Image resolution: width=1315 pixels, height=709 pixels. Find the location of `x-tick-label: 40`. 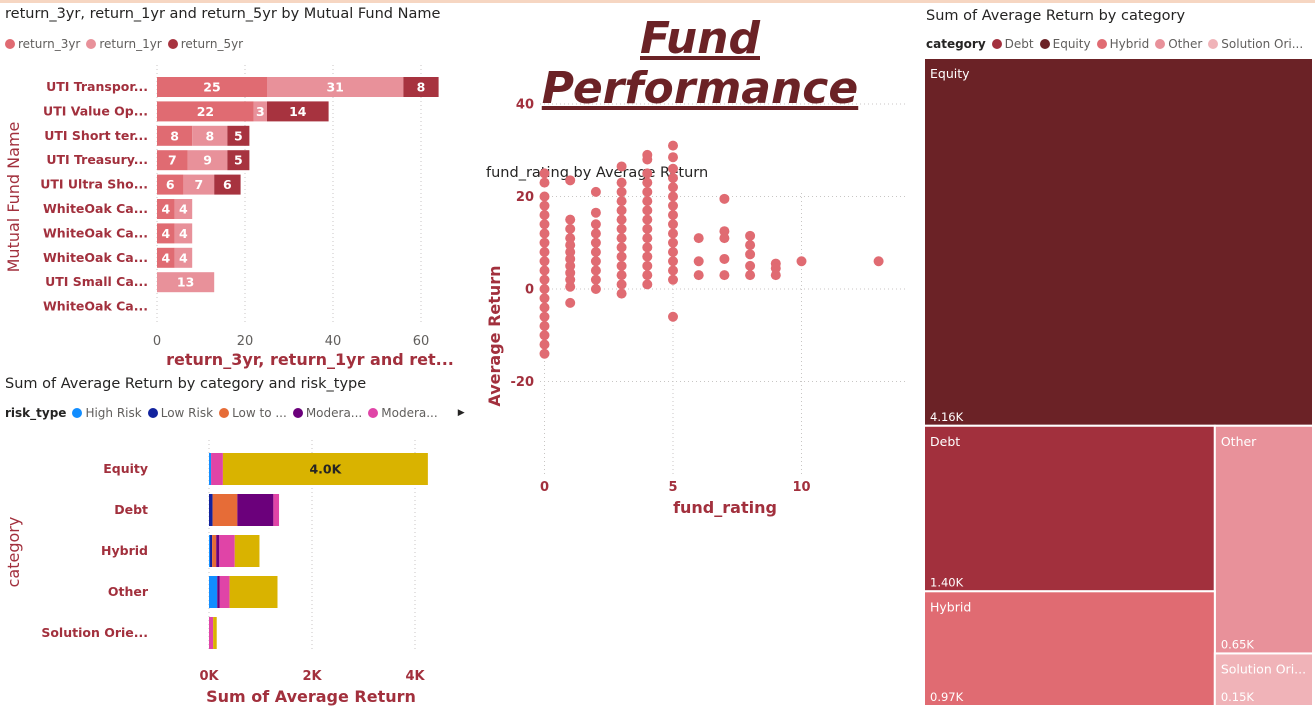

x-tick-label: 40 is located at coordinates (333, 341).